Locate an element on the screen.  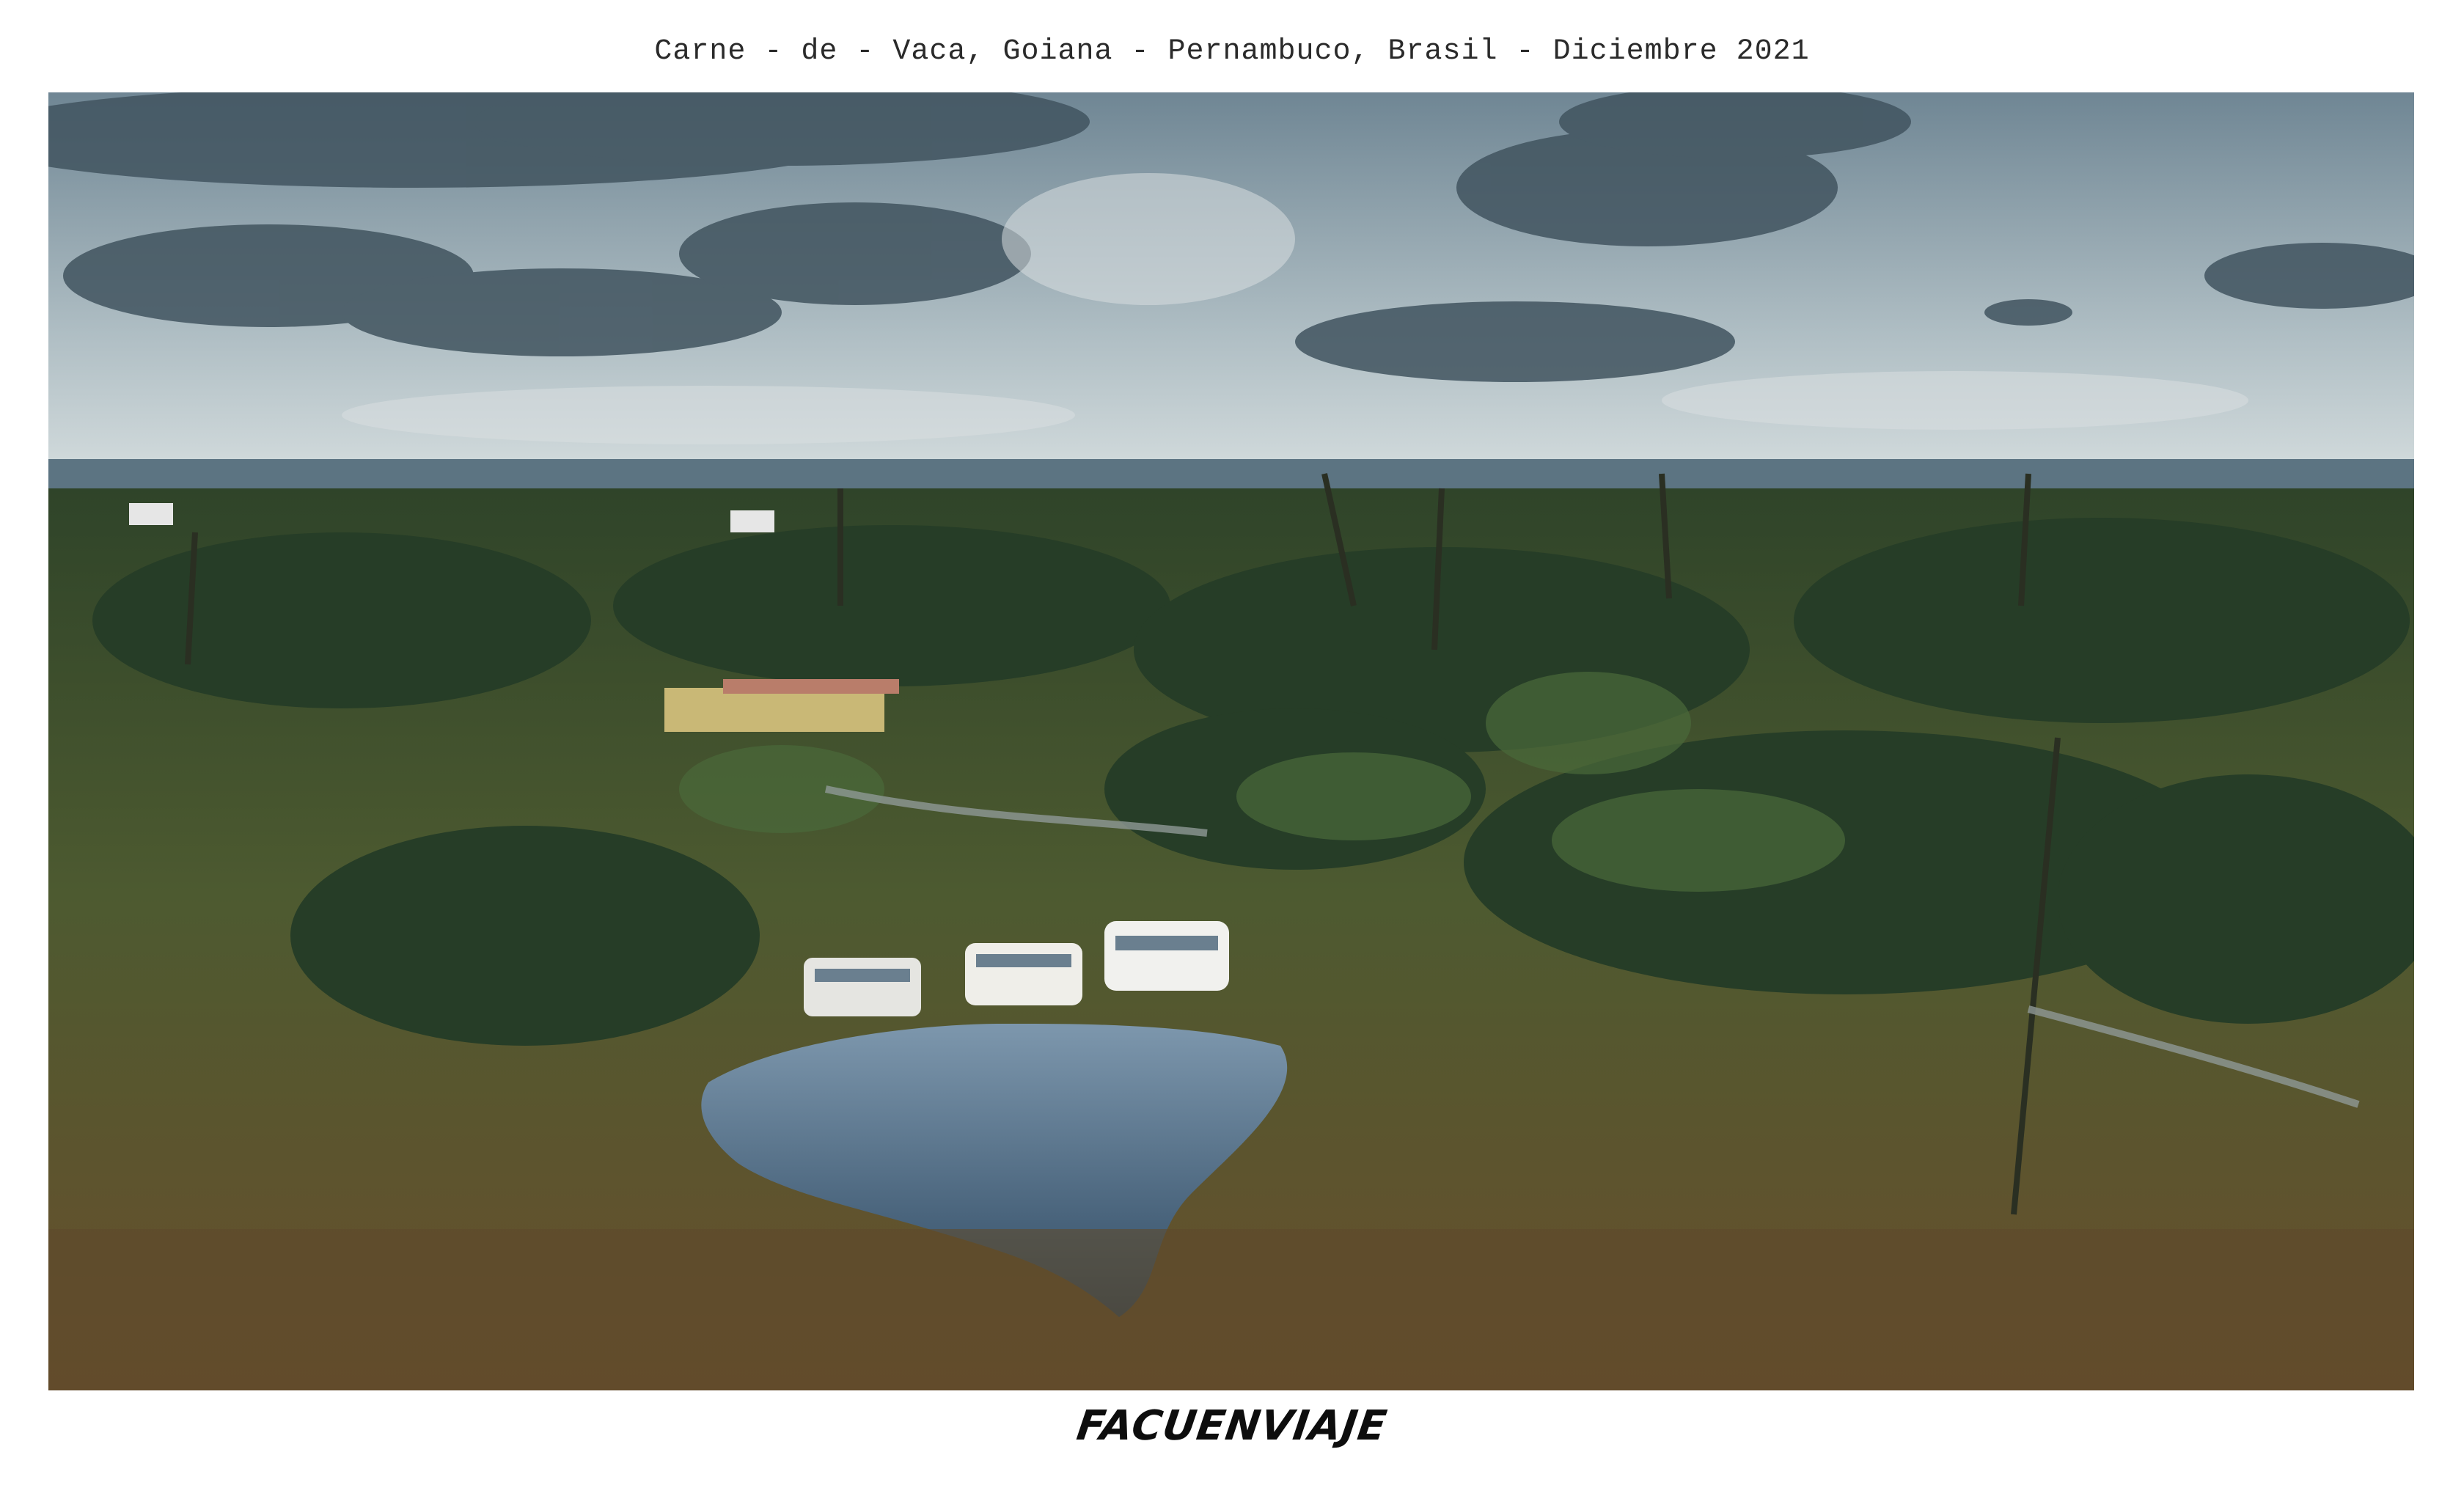
brand-logo: FACUENVIAJE is located at coordinates (1232, 1426).